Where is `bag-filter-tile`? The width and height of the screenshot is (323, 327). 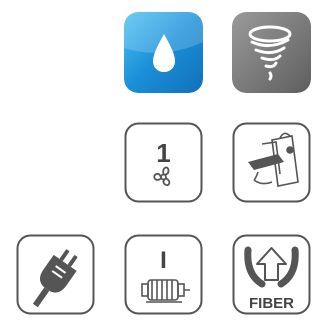 bag-filter-tile is located at coordinates (271, 162).